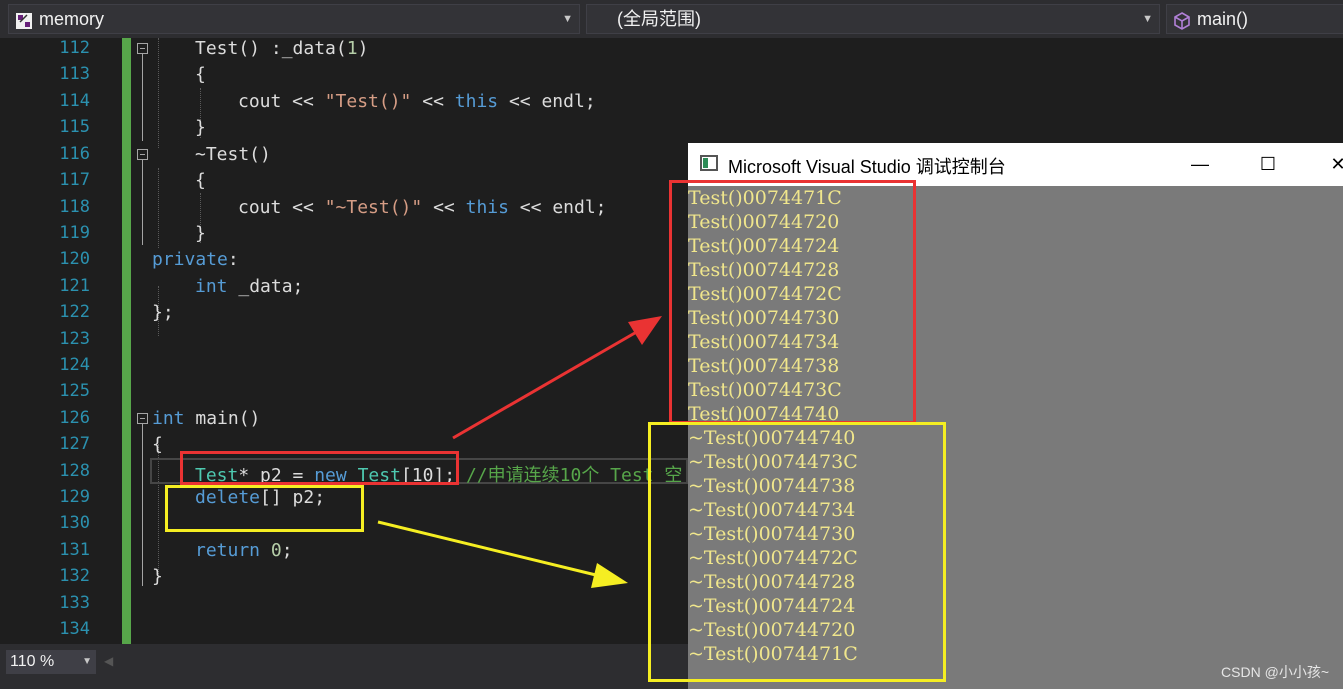 The height and width of the screenshot is (689, 1343). What do you see at coordinates (200, 127) in the screenshot?
I see `code-line-115: }` at bounding box center [200, 127].